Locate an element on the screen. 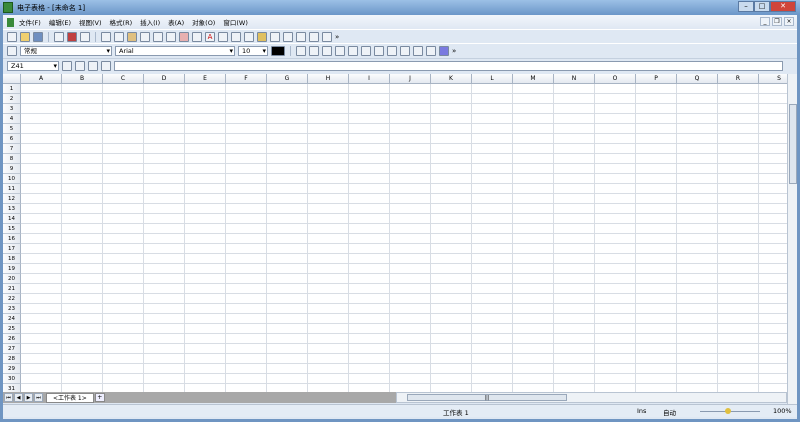 The height and width of the screenshot is (422, 800). font-select: Arial is located at coordinates (175, 50).